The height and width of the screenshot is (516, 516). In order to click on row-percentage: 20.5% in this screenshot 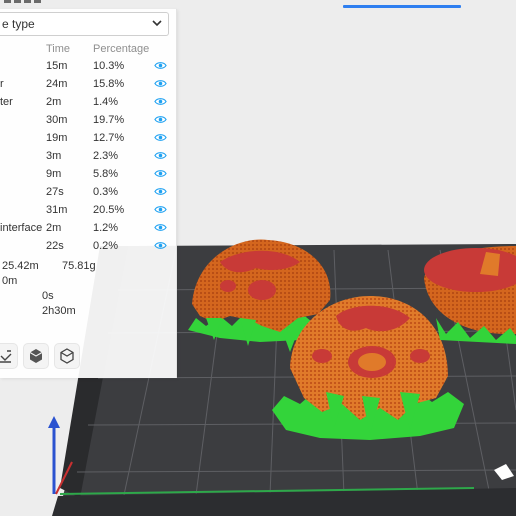, I will do `click(109, 210)`.